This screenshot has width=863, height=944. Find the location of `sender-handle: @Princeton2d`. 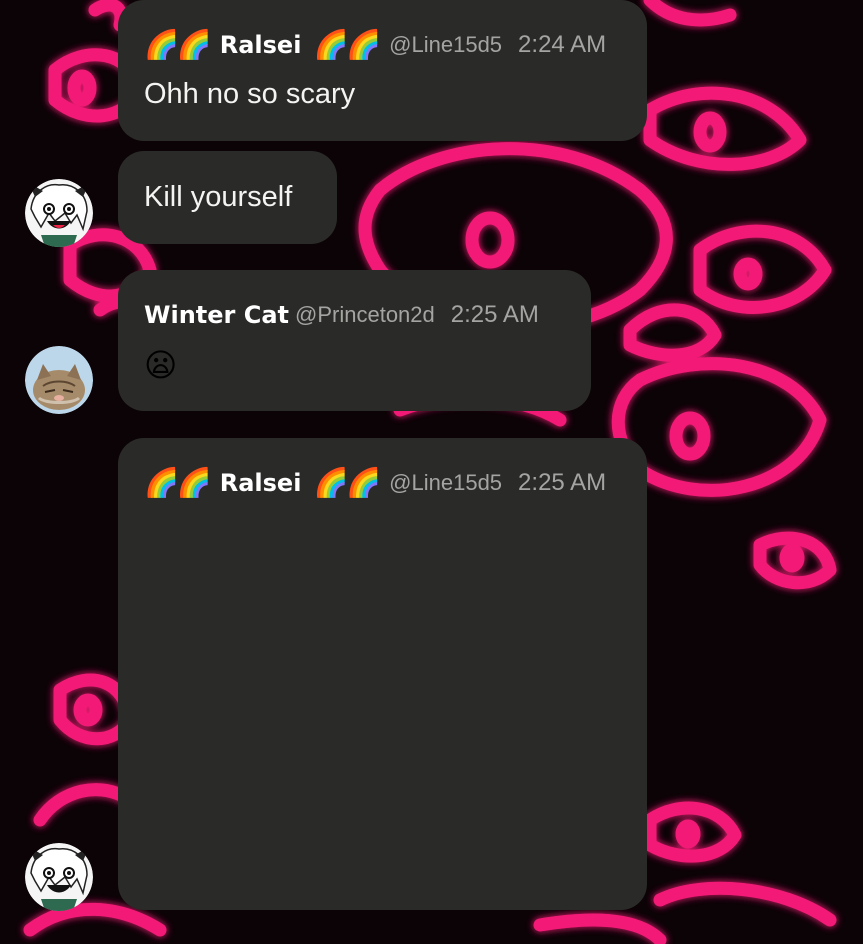

sender-handle: @Princeton2d is located at coordinates (365, 315).